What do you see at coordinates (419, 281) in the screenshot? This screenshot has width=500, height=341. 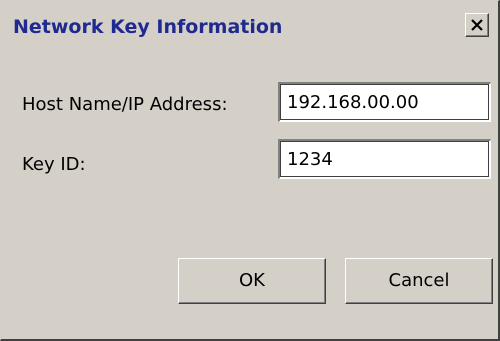 I see `cancel-button: Cancel` at bounding box center [419, 281].